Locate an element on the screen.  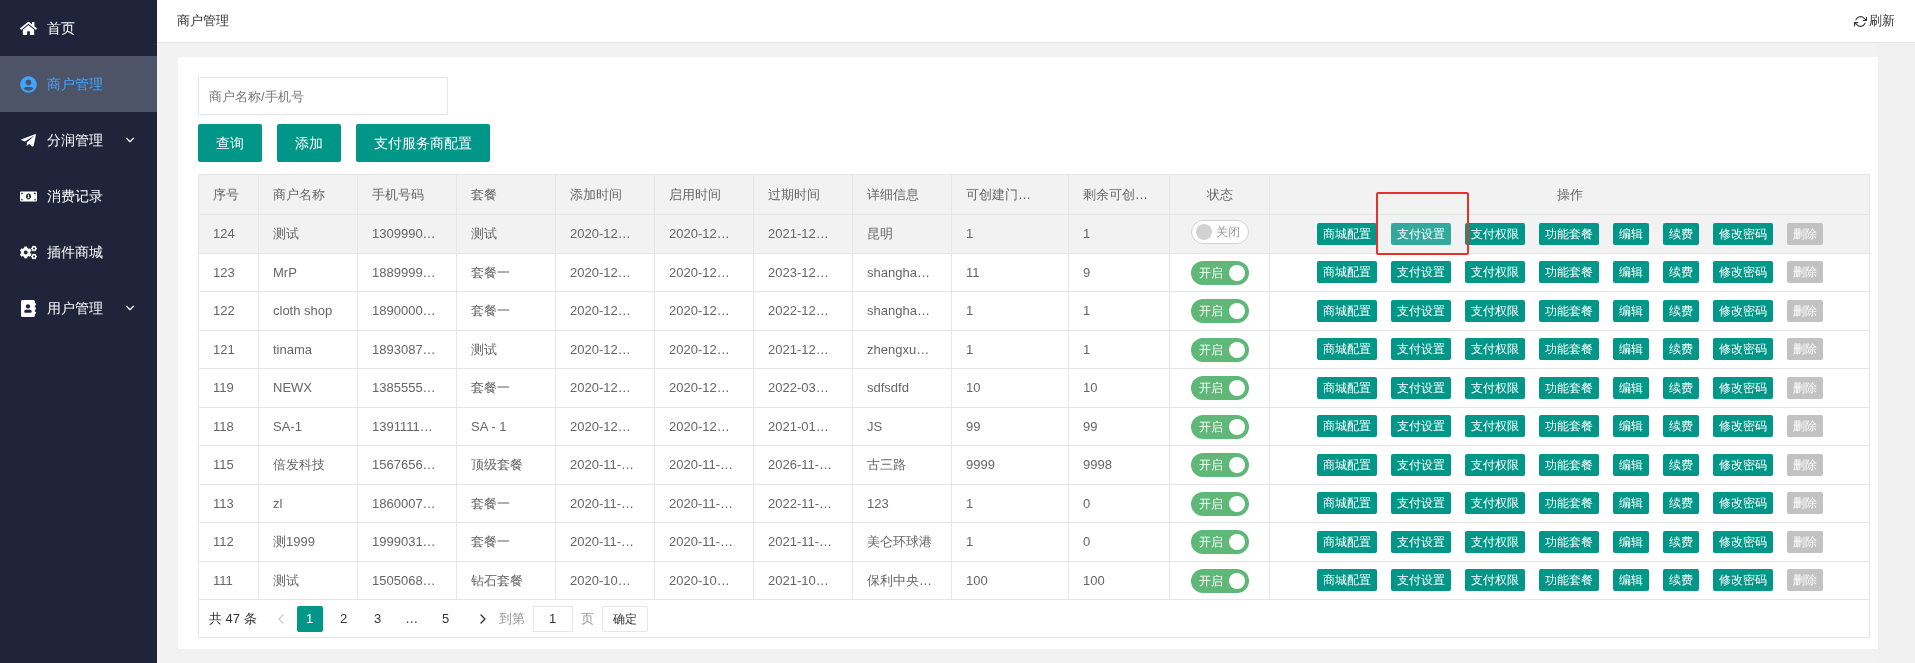
sidebar-item: 插件商城 is located at coordinates (78, 252).